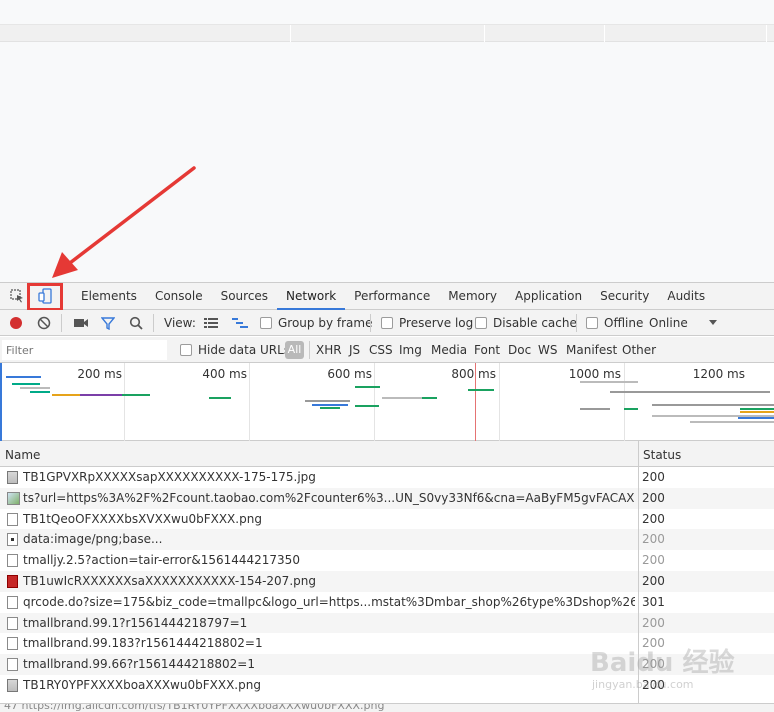  What do you see at coordinates (436, 323) in the screenshot?
I see `preserve-log-label: Preserve log` at bounding box center [436, 323].